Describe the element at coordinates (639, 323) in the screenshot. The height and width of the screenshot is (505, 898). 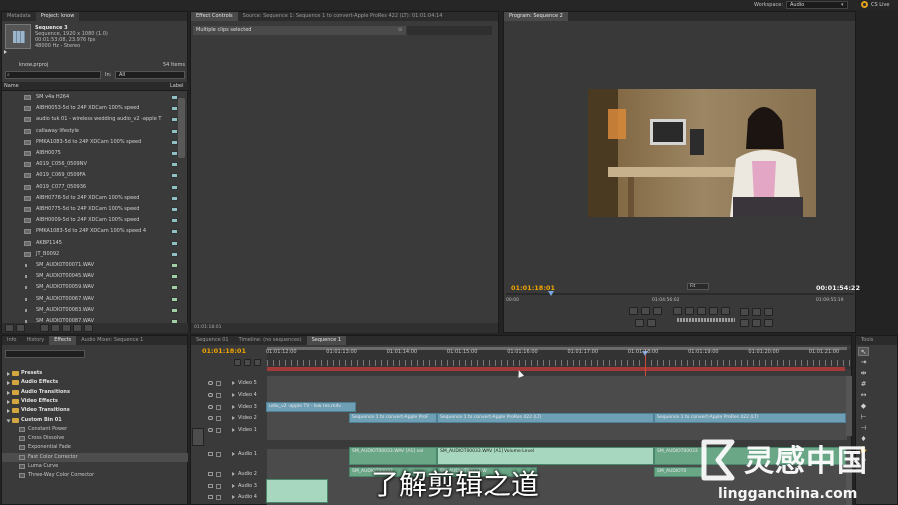
I see `go-to-in-icon` at that location.